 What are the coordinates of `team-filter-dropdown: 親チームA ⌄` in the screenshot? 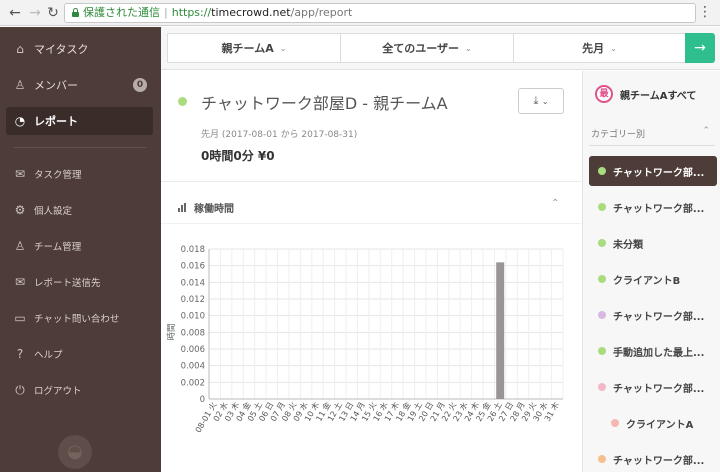 It's located at (254, 48).